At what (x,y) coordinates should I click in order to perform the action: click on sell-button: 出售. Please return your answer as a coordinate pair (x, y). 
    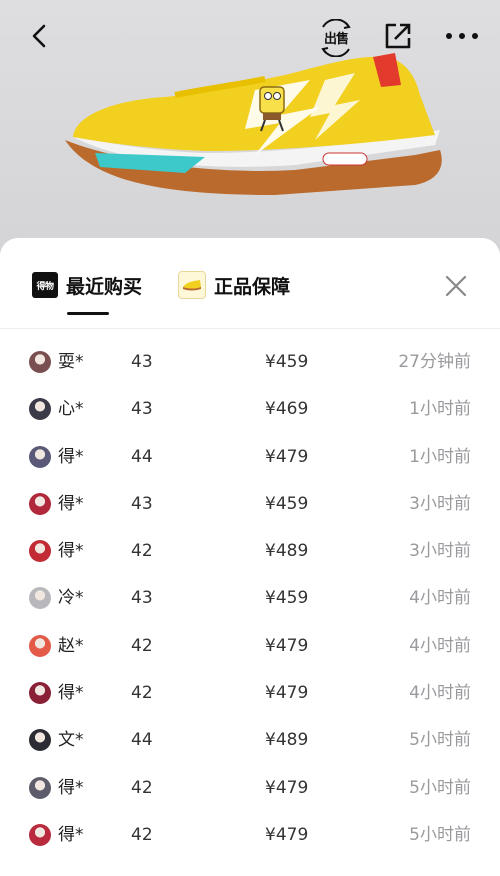
    Looking at the image, I should click on (336, 38).